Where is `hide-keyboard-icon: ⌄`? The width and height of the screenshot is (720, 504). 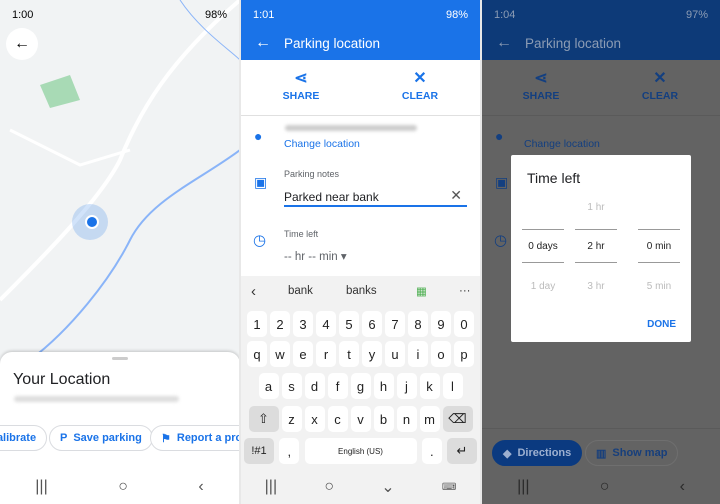 hide-keyboard-icon: ⌄ is located at coordinates (387, 487).